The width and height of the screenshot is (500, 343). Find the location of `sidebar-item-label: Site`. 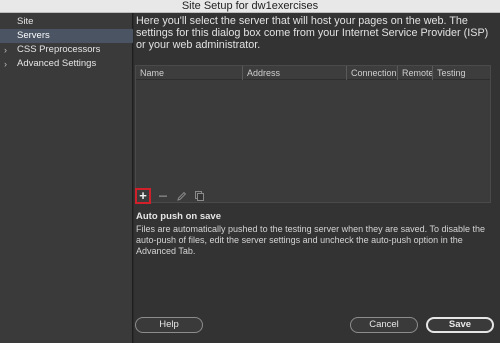

sidebar-item-label: Site is located at coordinates (25, 21).